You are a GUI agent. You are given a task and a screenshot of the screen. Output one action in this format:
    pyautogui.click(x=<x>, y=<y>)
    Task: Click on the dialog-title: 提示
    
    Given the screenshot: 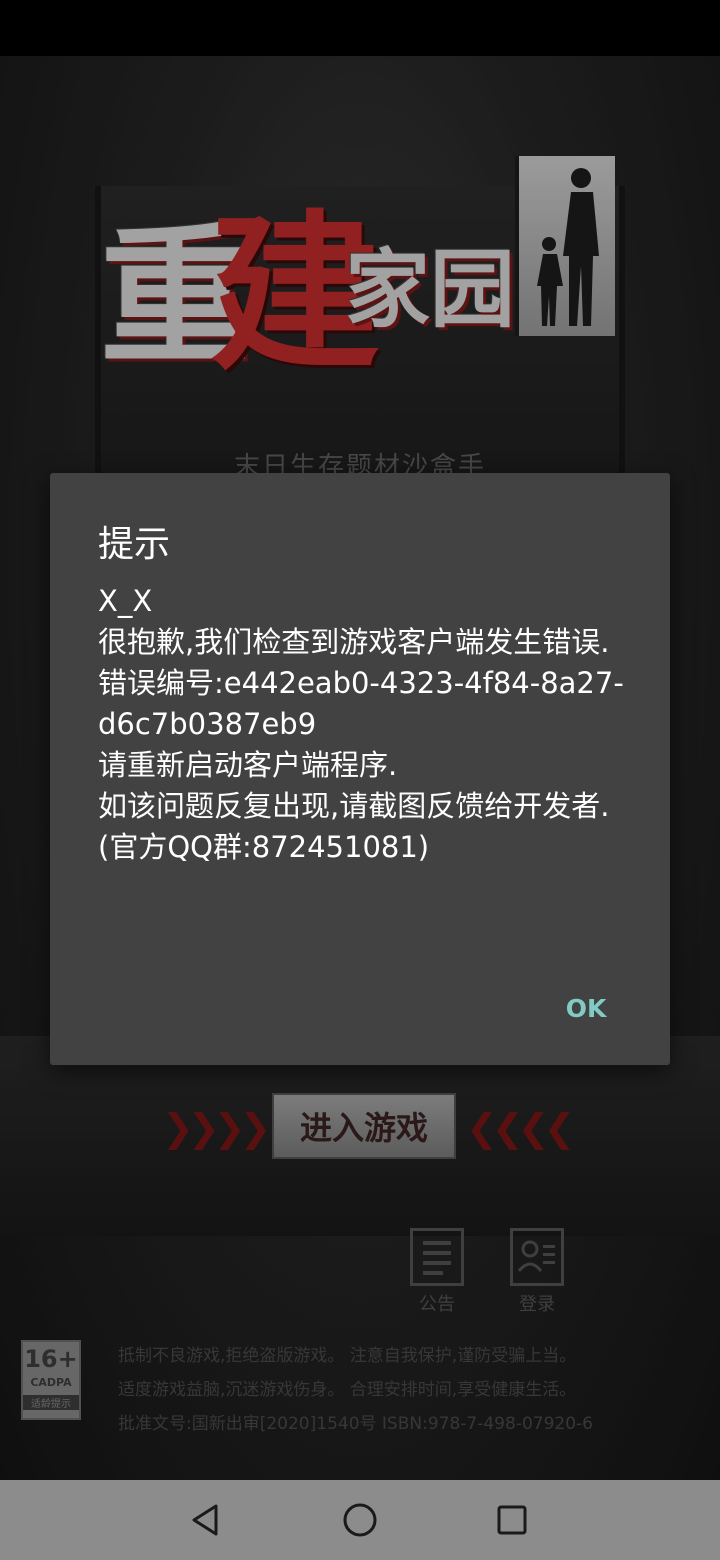 What is the action you would take?
    pyautogui.click(x=134, y=544)
    